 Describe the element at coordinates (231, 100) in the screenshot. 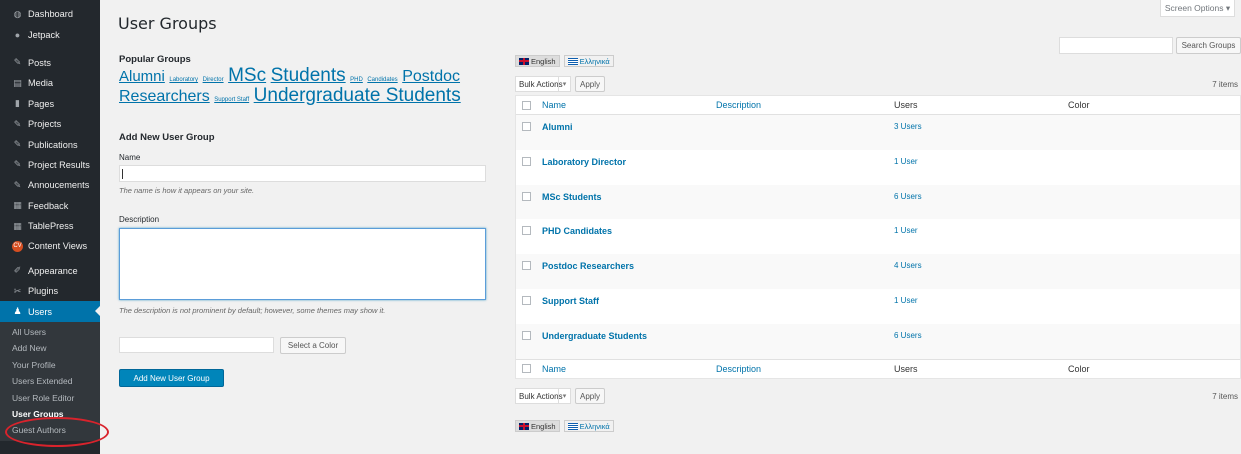

I see `tag-link: Support Staff` at that location.